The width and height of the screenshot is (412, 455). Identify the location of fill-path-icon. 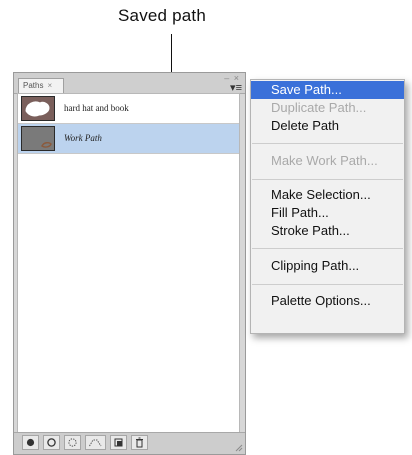
(30, 442).